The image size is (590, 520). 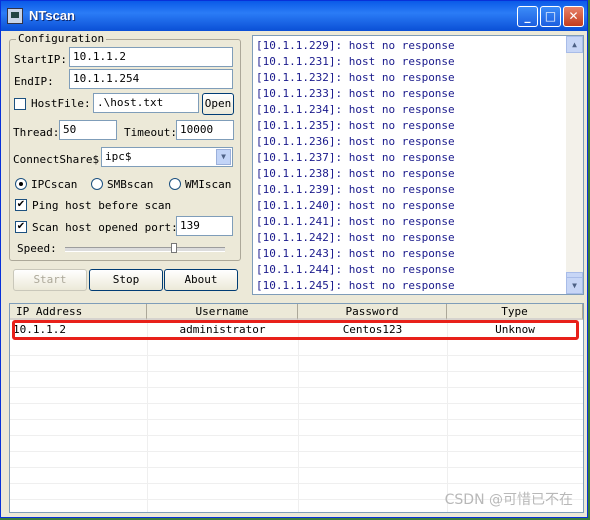 I want to click on column-header-password: Password, so click(x=372, y=312).